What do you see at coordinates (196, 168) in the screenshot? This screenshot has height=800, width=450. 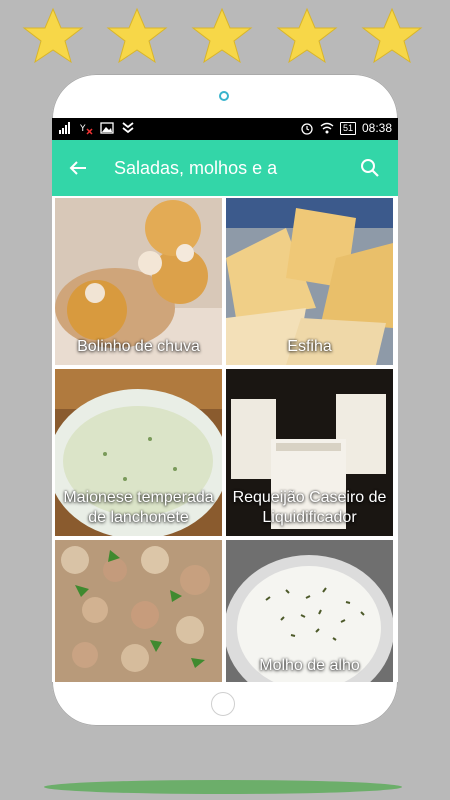 I see `page-title: Saladas, molhos e a` at bounding box center [196, 168].